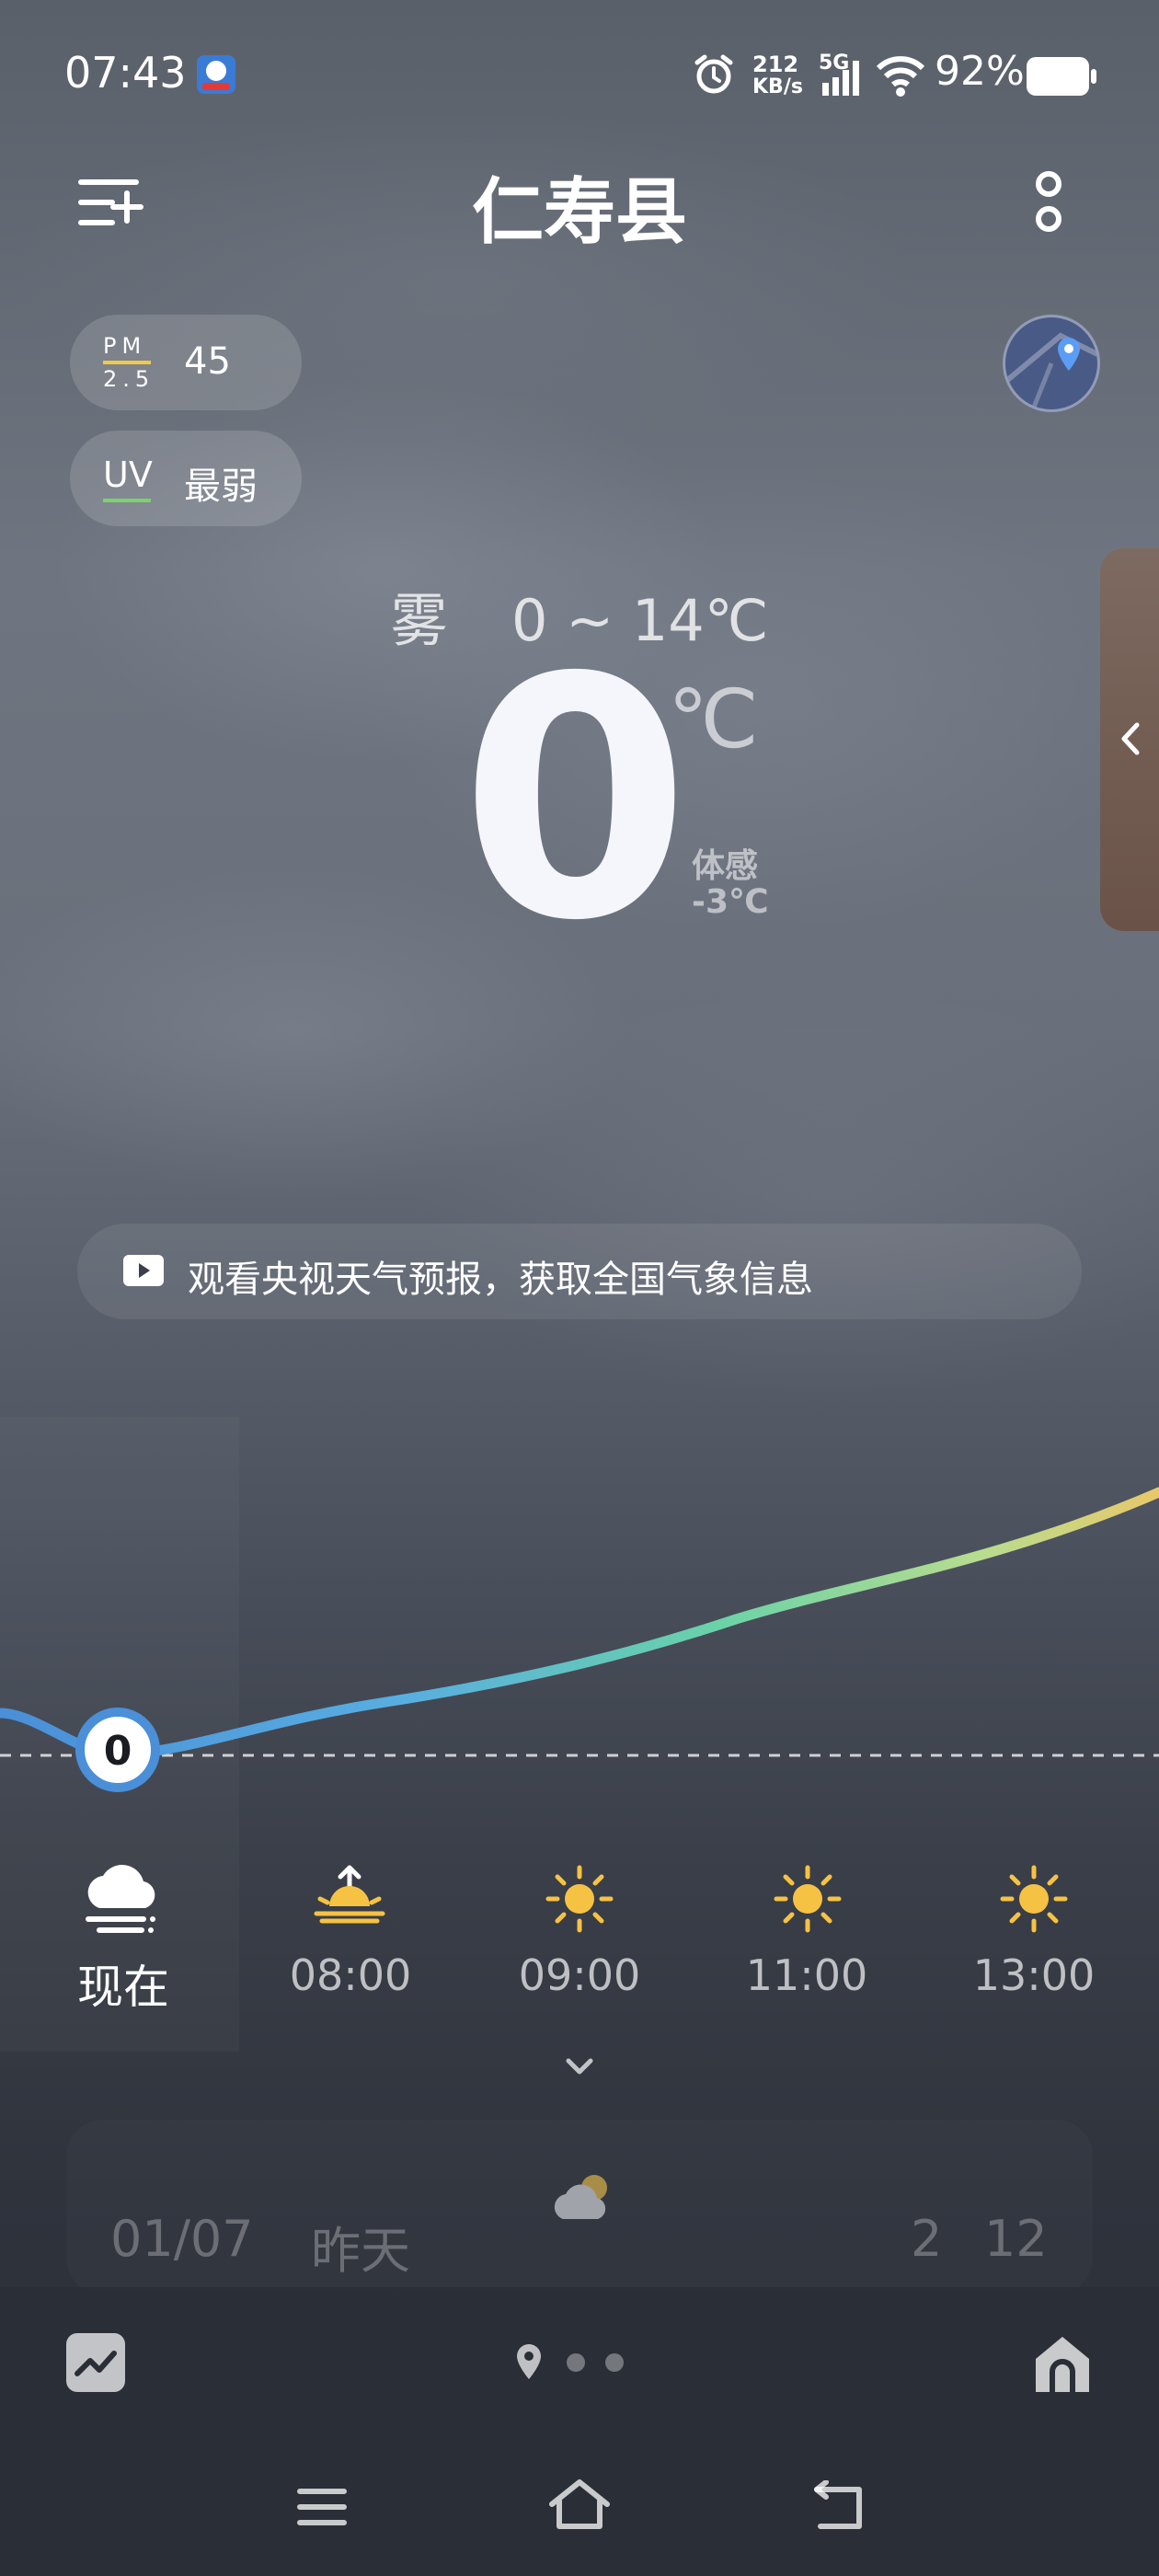 Image resolution: width=1159 pixels, height=2576 pixels. Describe the element at coordinates (500, 1280) in the screenshot. I see `cctv-banner-text: 观看央视天气预报，获取全国气象信息` at that location.